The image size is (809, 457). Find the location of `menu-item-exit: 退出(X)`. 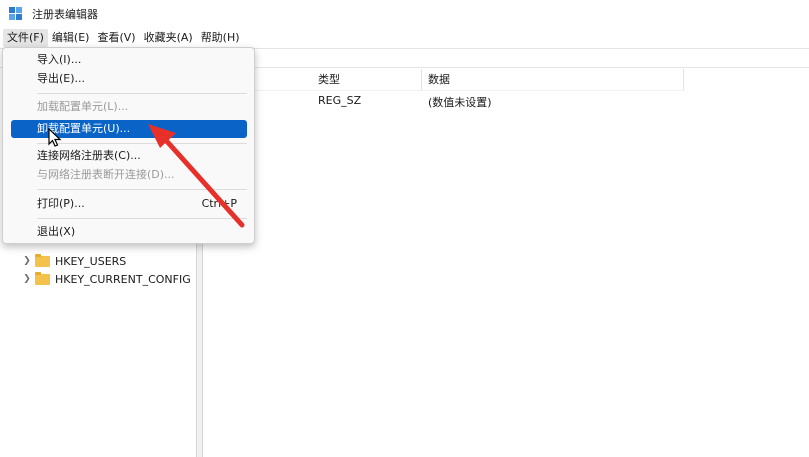

menu-item-exit: 退出(X) is located at coordinates (129, 232).